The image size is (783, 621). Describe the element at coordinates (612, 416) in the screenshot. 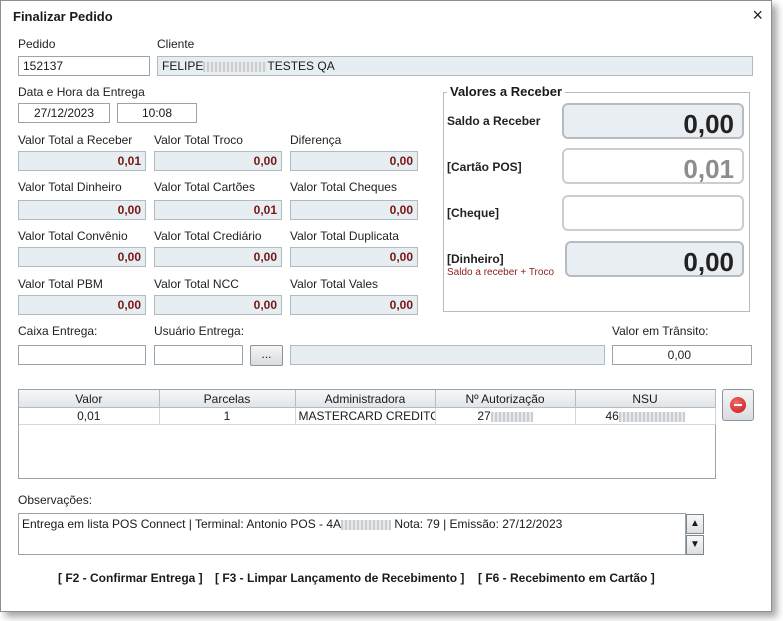

I see `nsu-value: 46` at that location.